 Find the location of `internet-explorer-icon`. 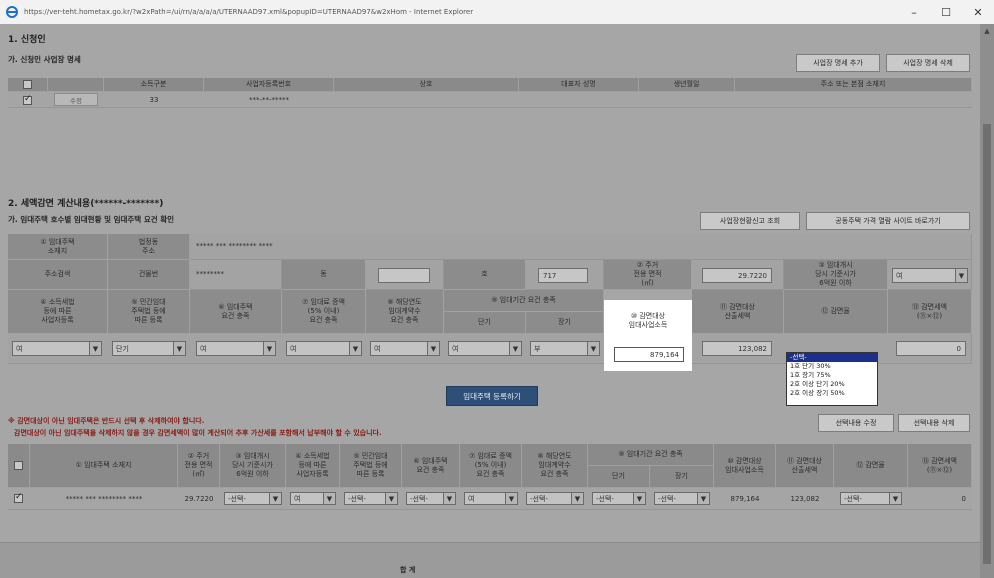

internet-explorer-icon is located at coordinates (12, 12).